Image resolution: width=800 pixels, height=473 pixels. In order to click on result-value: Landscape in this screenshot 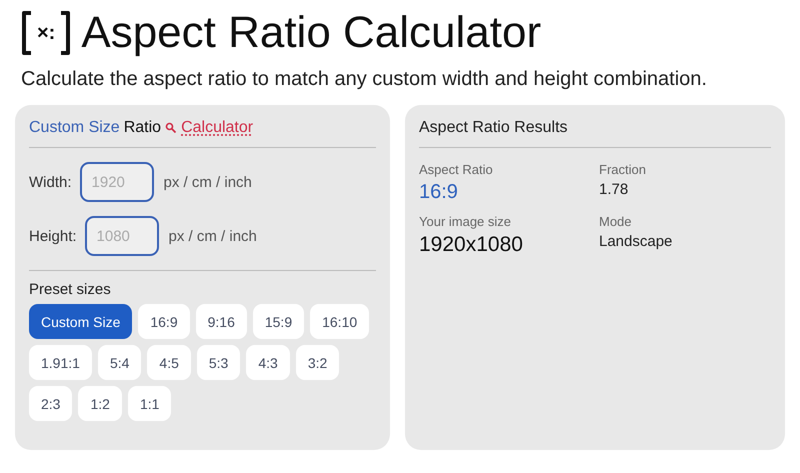, I will do `click(636, 241)`.